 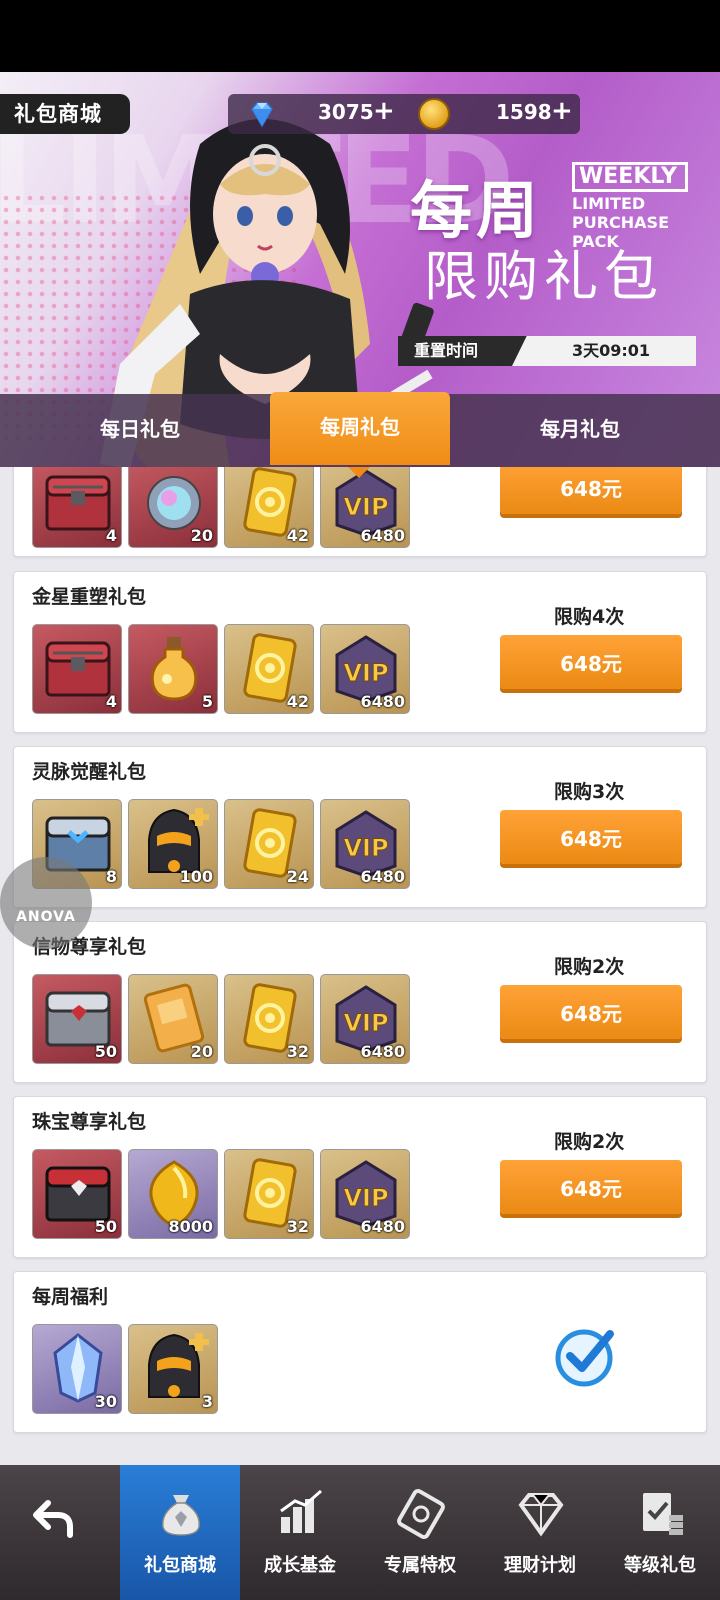 I want to click on package-title: 每周福利, so click(x=70, y=1297).